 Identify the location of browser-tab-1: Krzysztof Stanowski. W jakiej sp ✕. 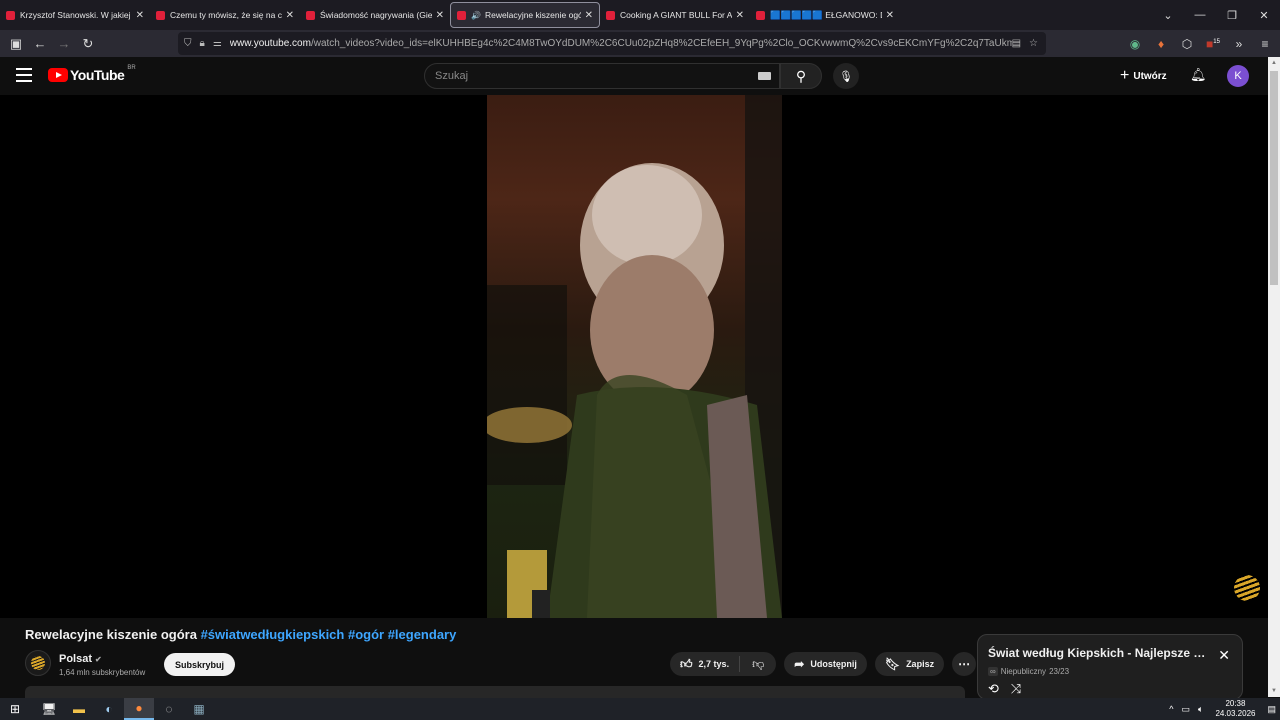
(75, 15).